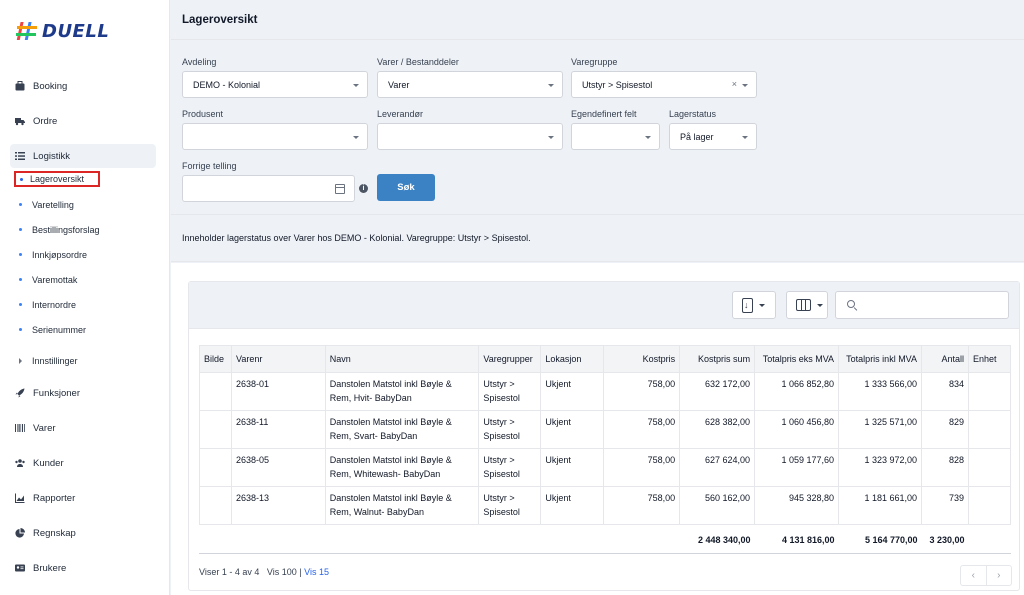 This screenshot has height=595, width=1024. Describe the element at coordinates (268, 188) in the screenshot. I see `forrige-telling-input` at that location.